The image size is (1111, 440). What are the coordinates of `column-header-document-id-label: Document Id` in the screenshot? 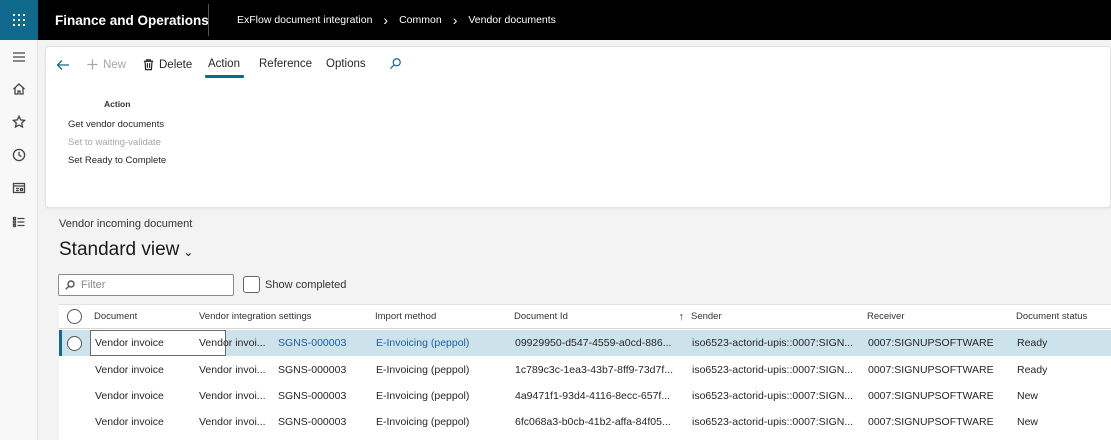 It's located at (541, 316).